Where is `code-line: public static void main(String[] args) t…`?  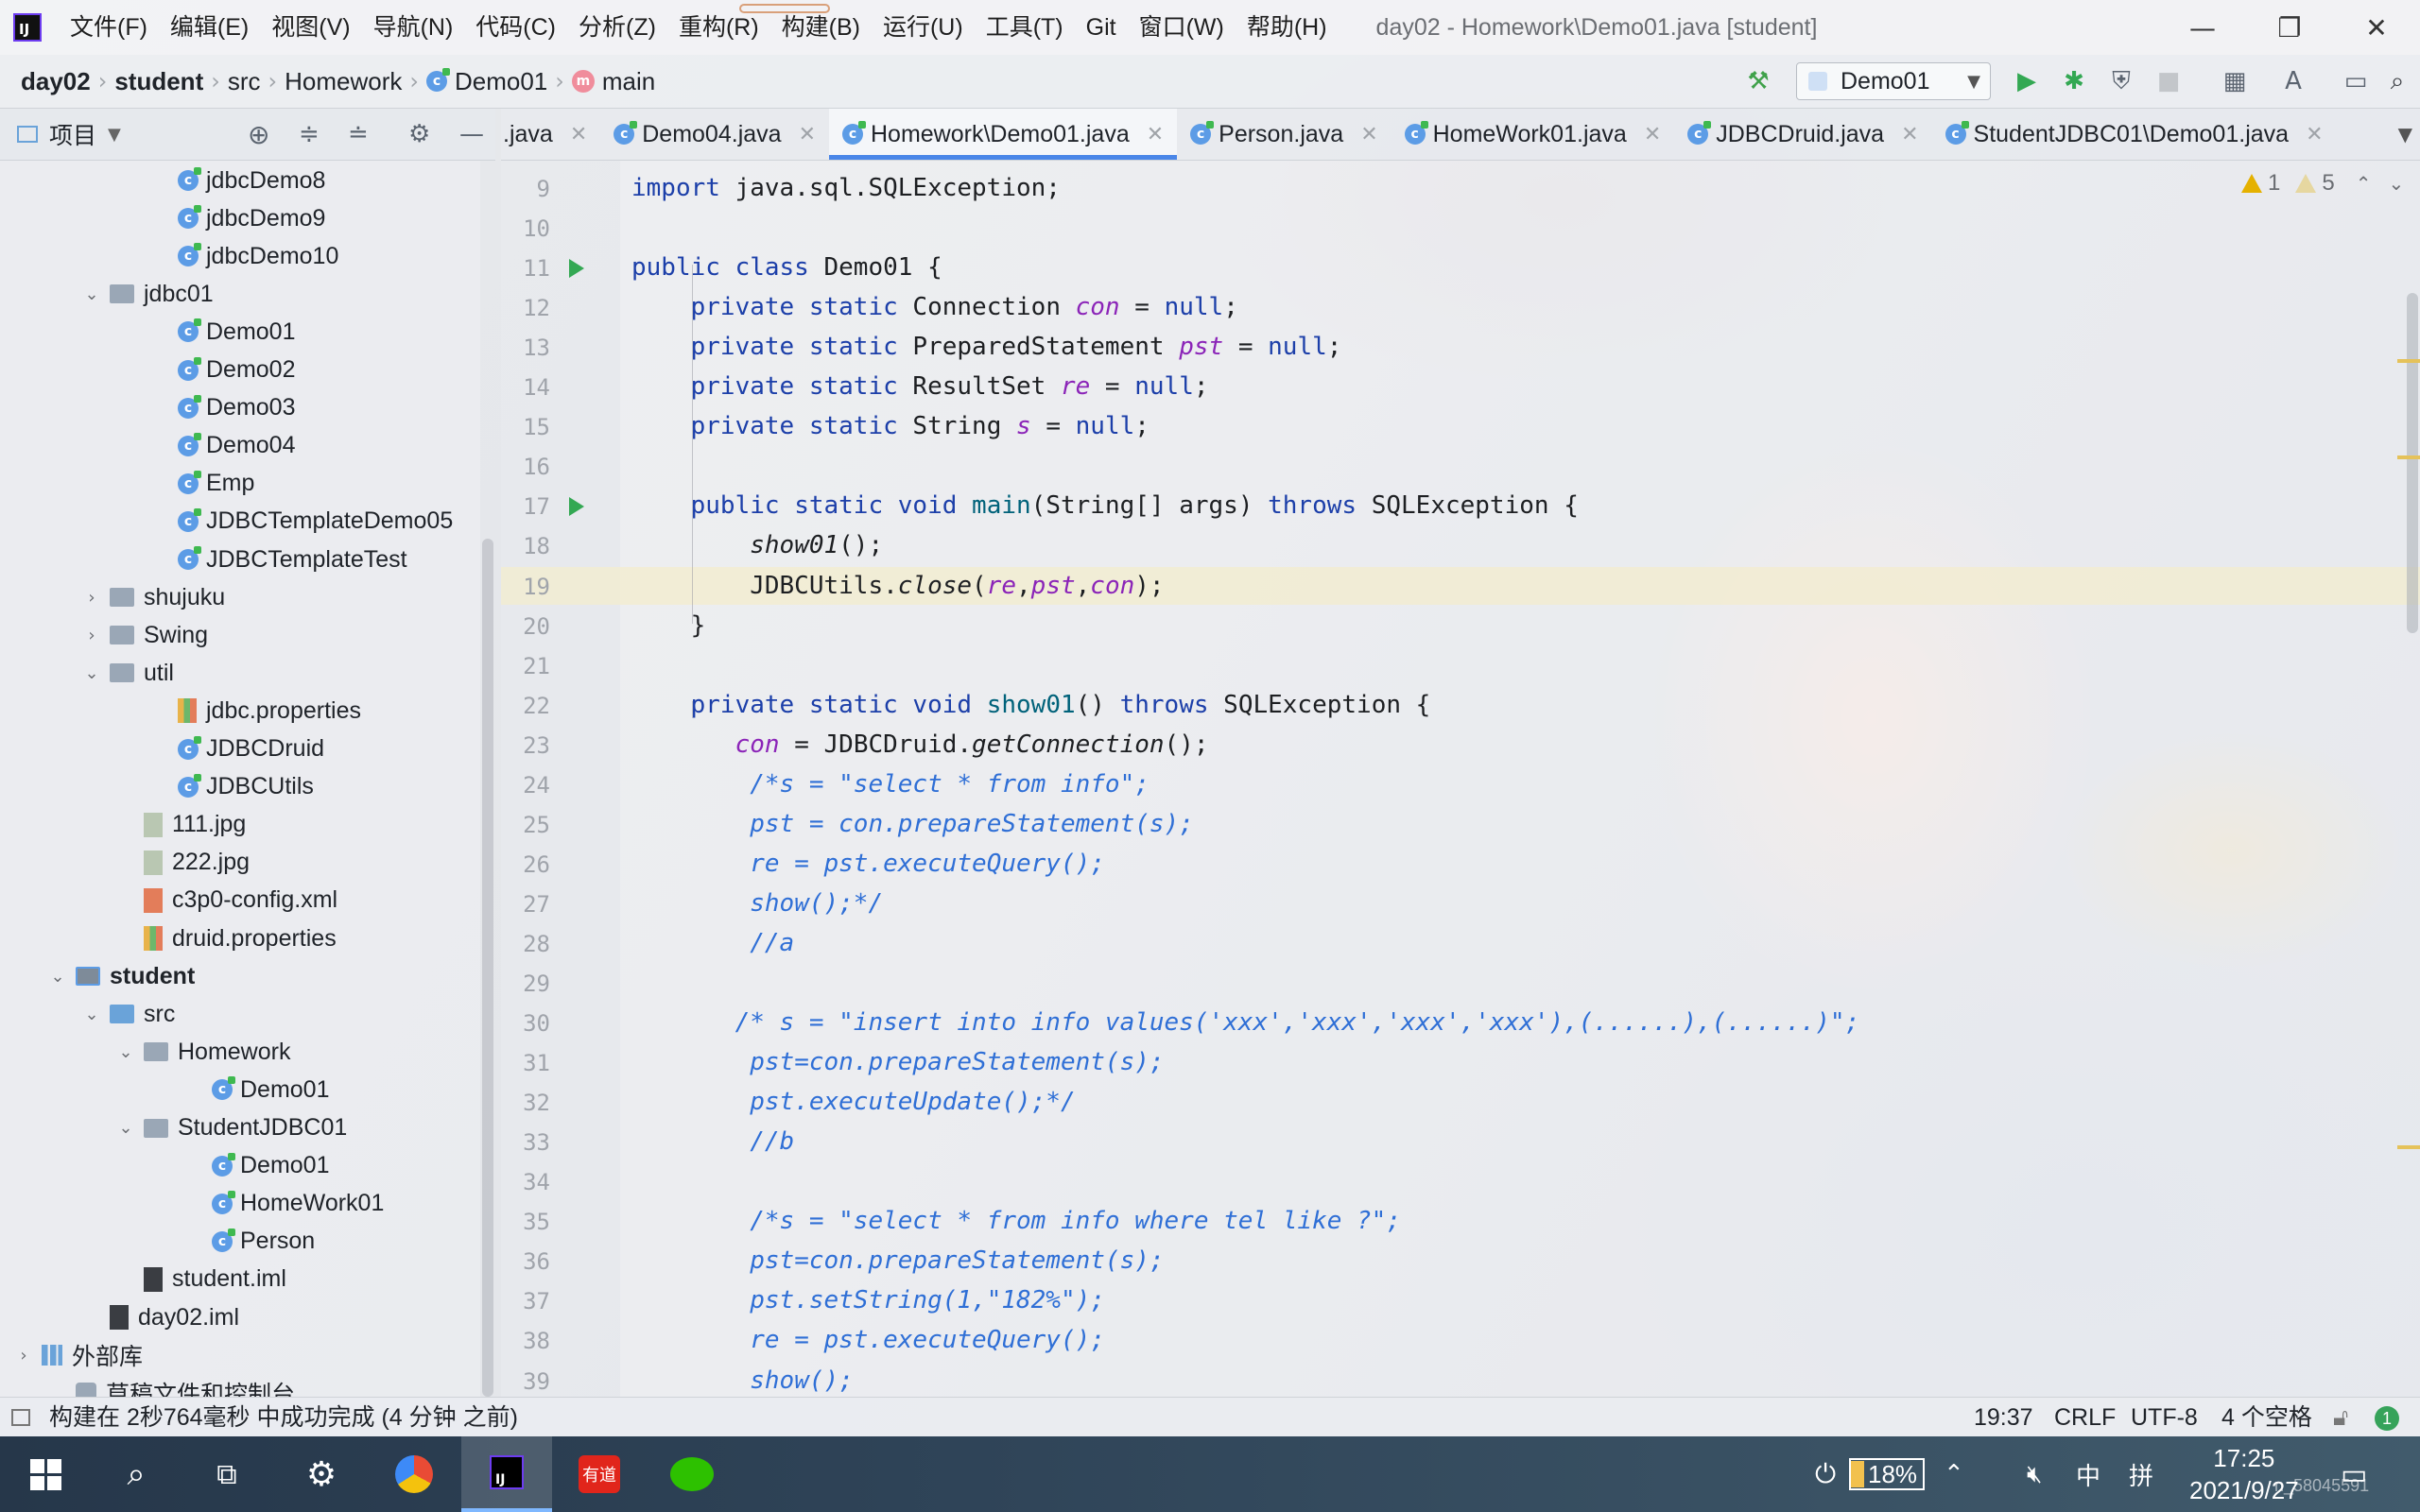 code-line: public static void main(String[] args) t… is located at coordinates (1105, 505).